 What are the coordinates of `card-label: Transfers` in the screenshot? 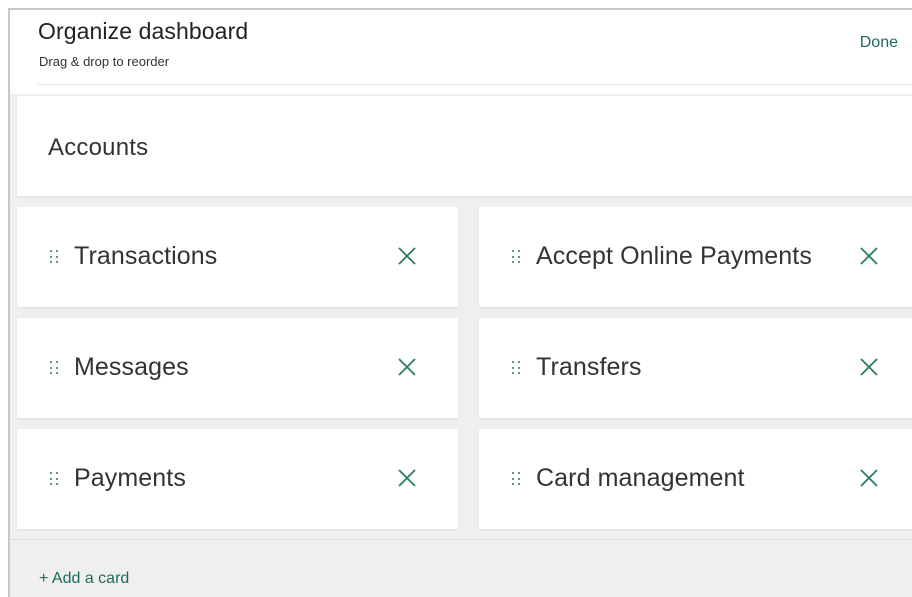 It's located at (589, 367).